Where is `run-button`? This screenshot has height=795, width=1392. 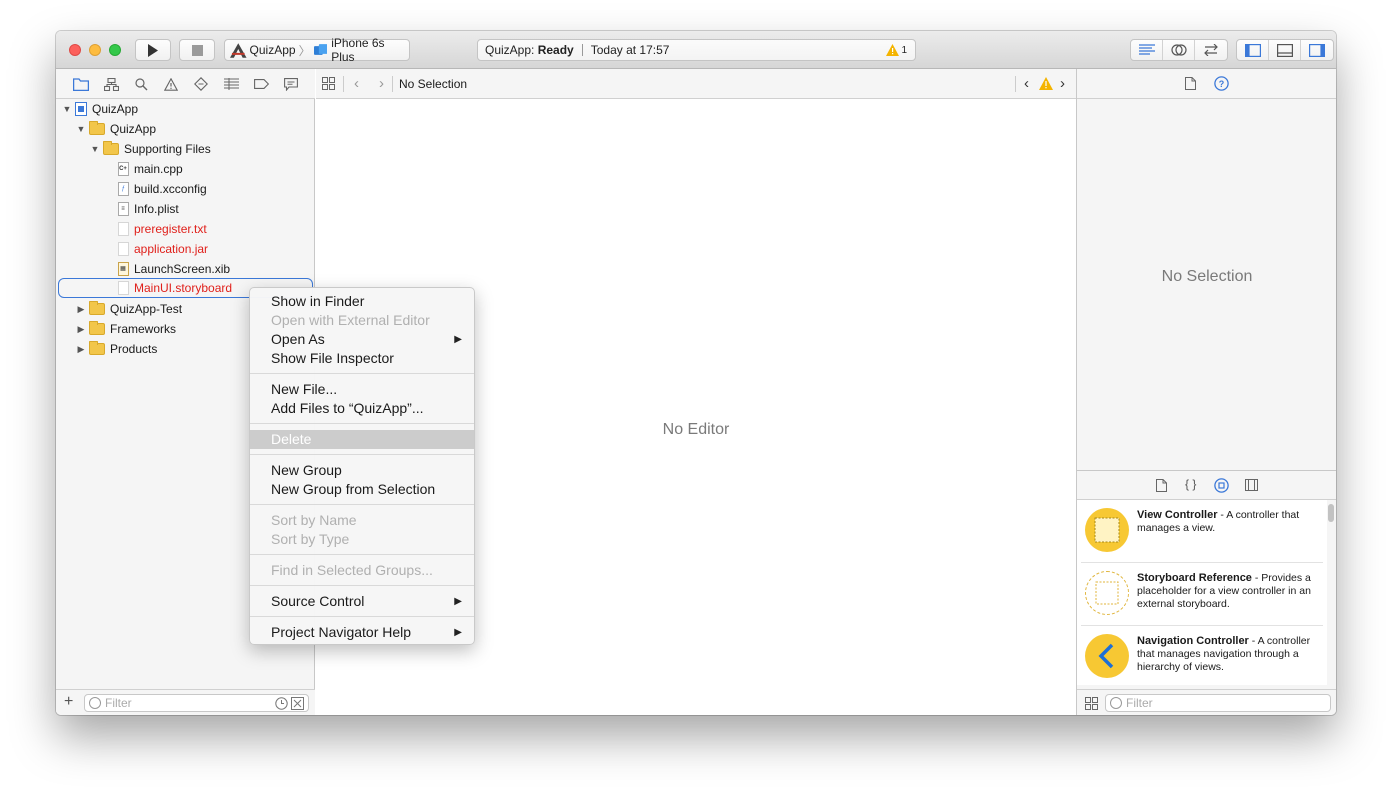 run-button is located at coordinates (153, 50).